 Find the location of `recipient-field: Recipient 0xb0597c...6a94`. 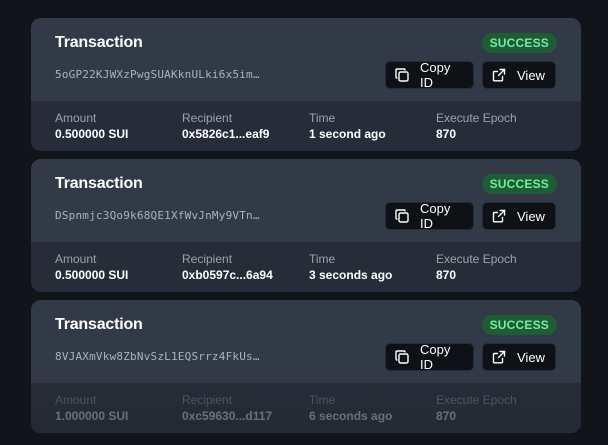

recipient-field: Recipient 0xb0597c...6a94 is located at coordinates (227, 267).